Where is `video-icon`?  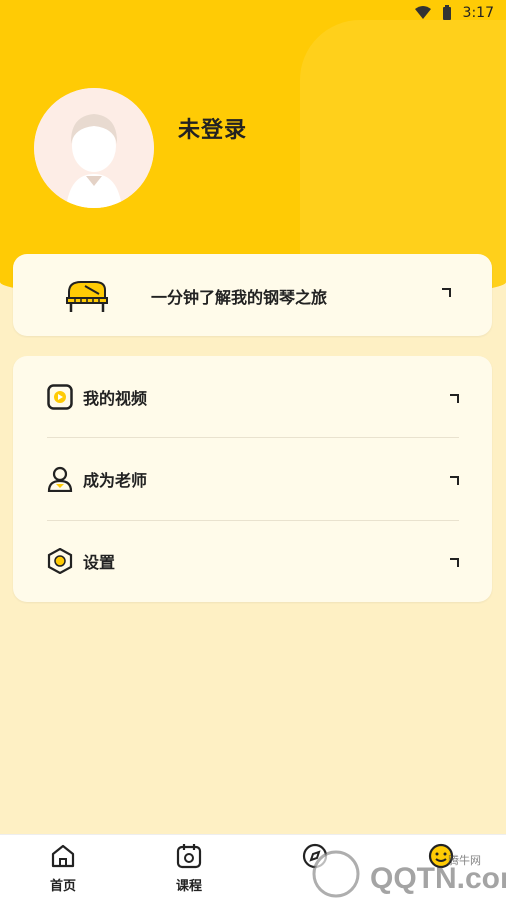
video-icon is located at coordinates (60, 397).